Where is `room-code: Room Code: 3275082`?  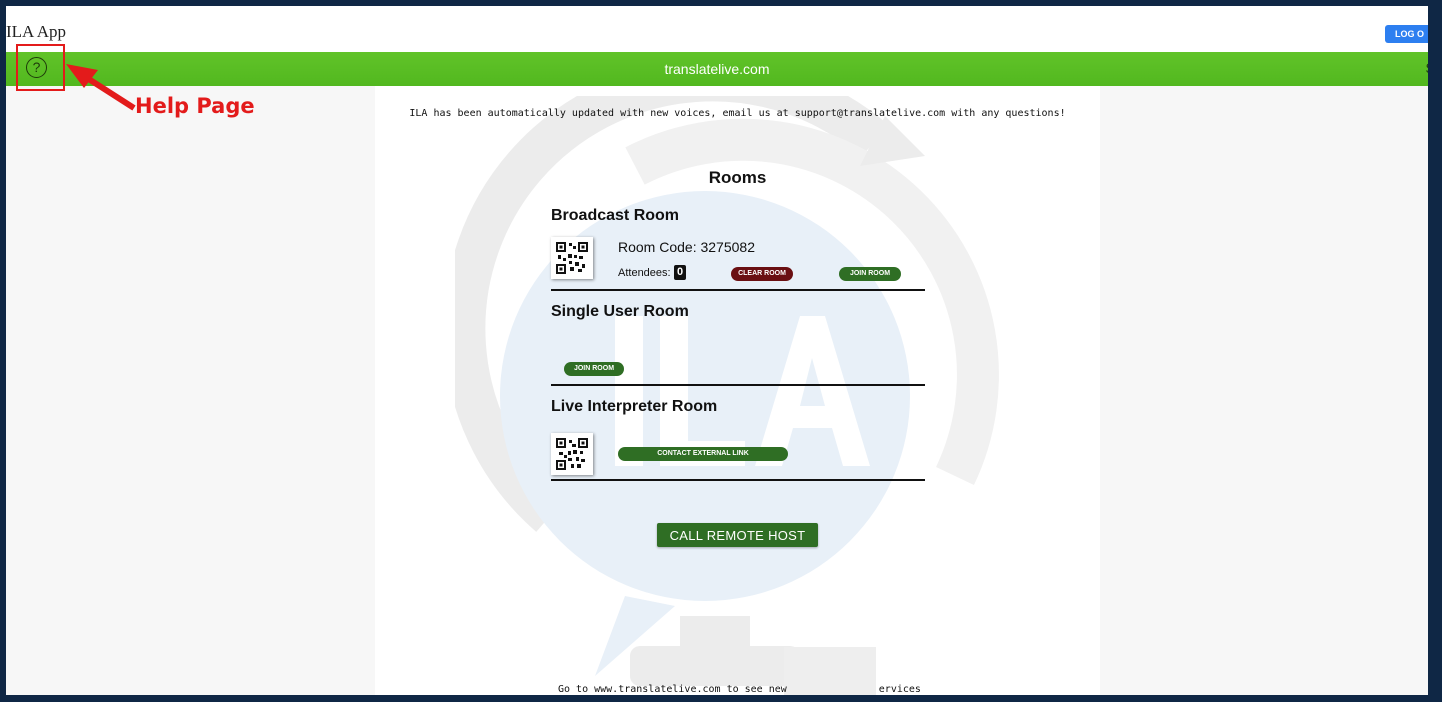 room-code: Room Code: 3275082 is located at coordinates (686, 247).